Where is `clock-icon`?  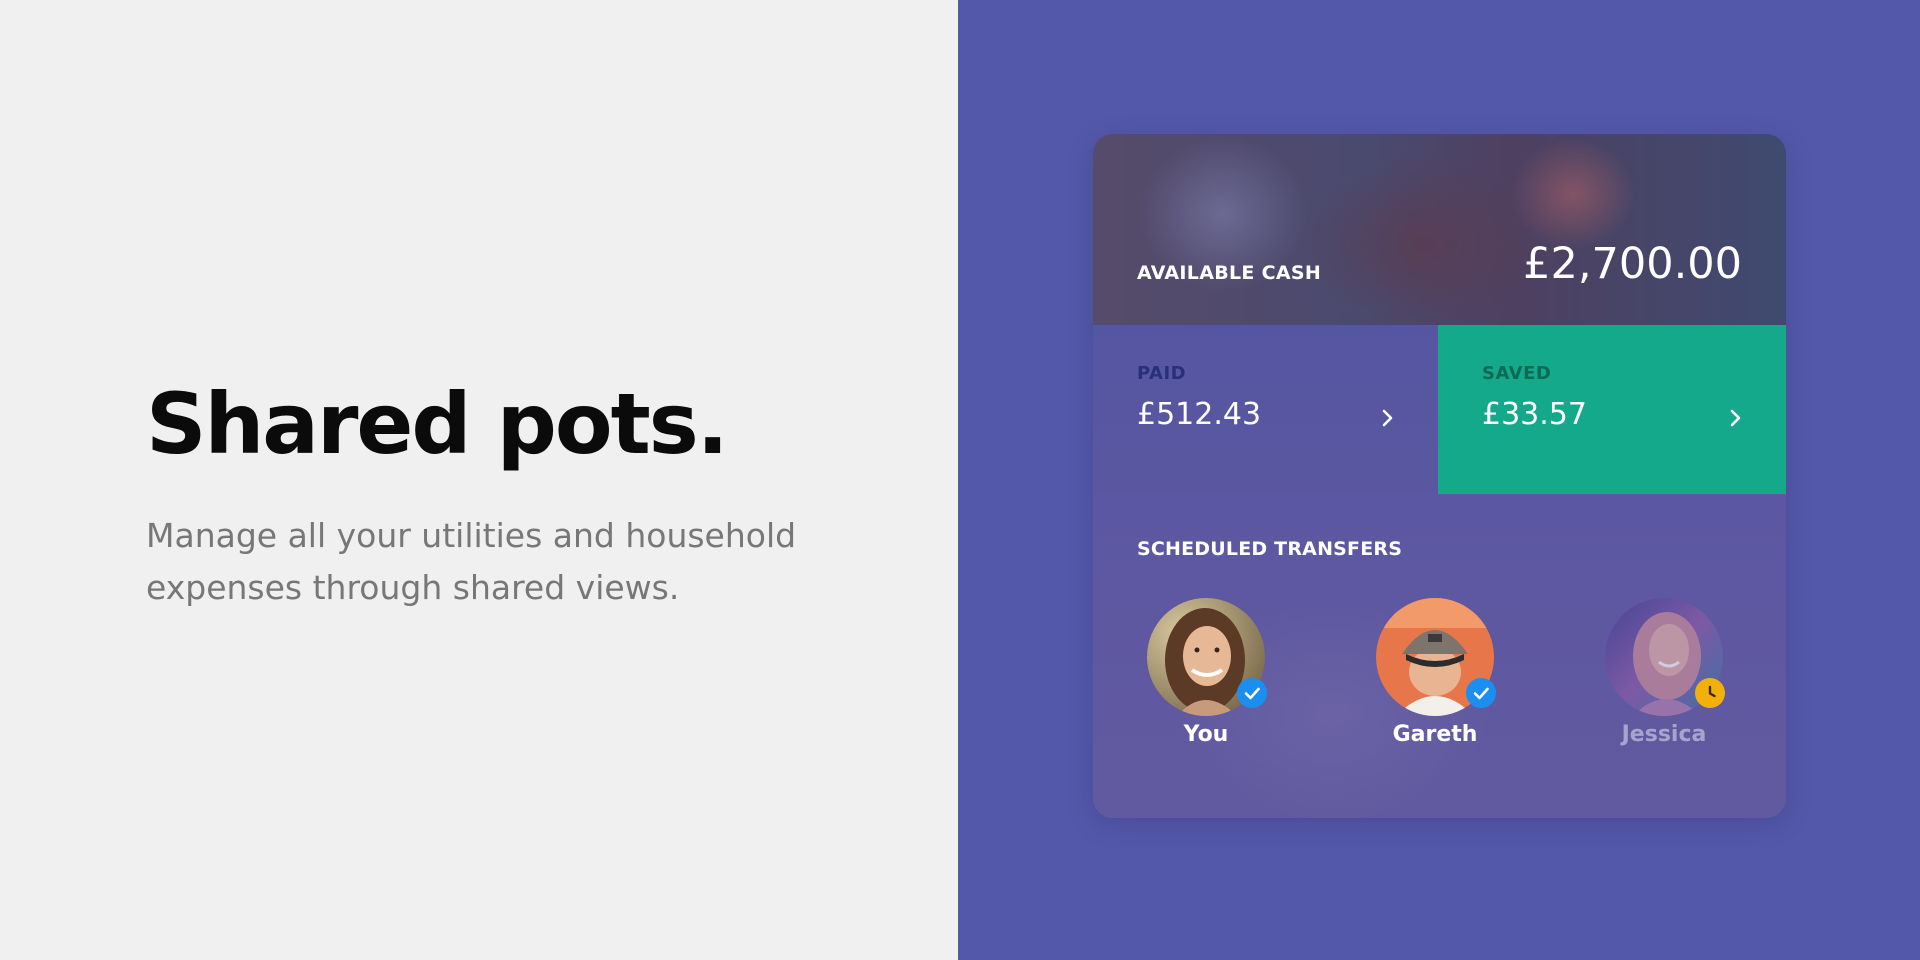 clock-icon is located at coordinates (1712, 691).